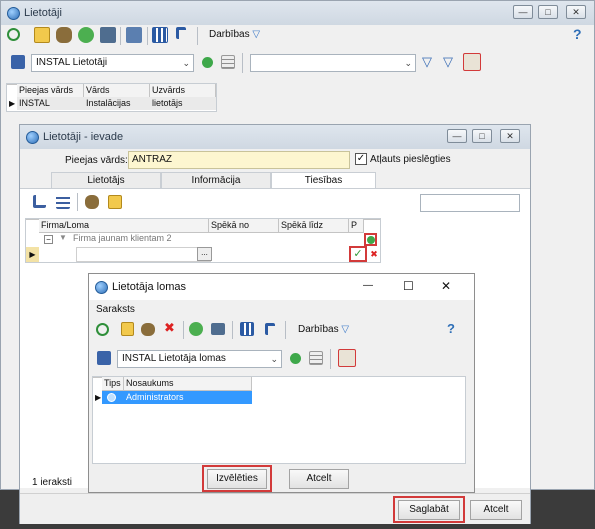  Describe the element at coordinates (274, 359) in the screenshot. I see `chevron-down-icon: ⌄` at that location.